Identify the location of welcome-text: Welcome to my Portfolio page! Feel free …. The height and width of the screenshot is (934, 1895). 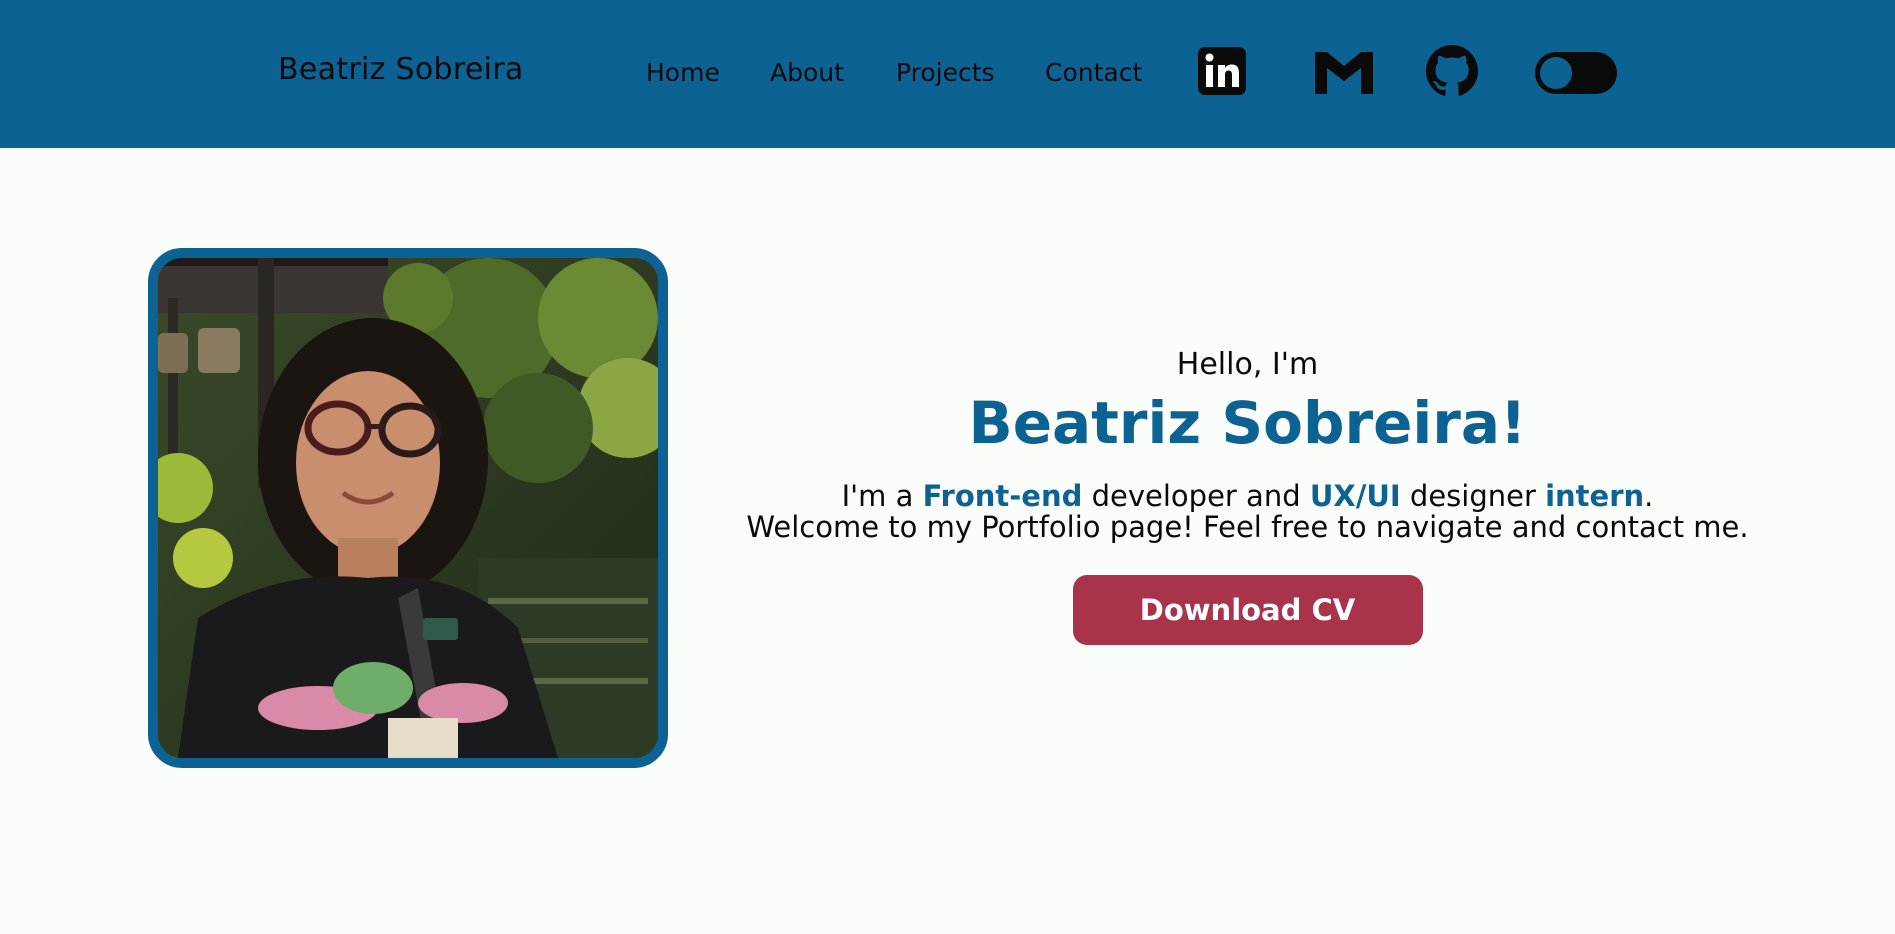
(1247, 527).